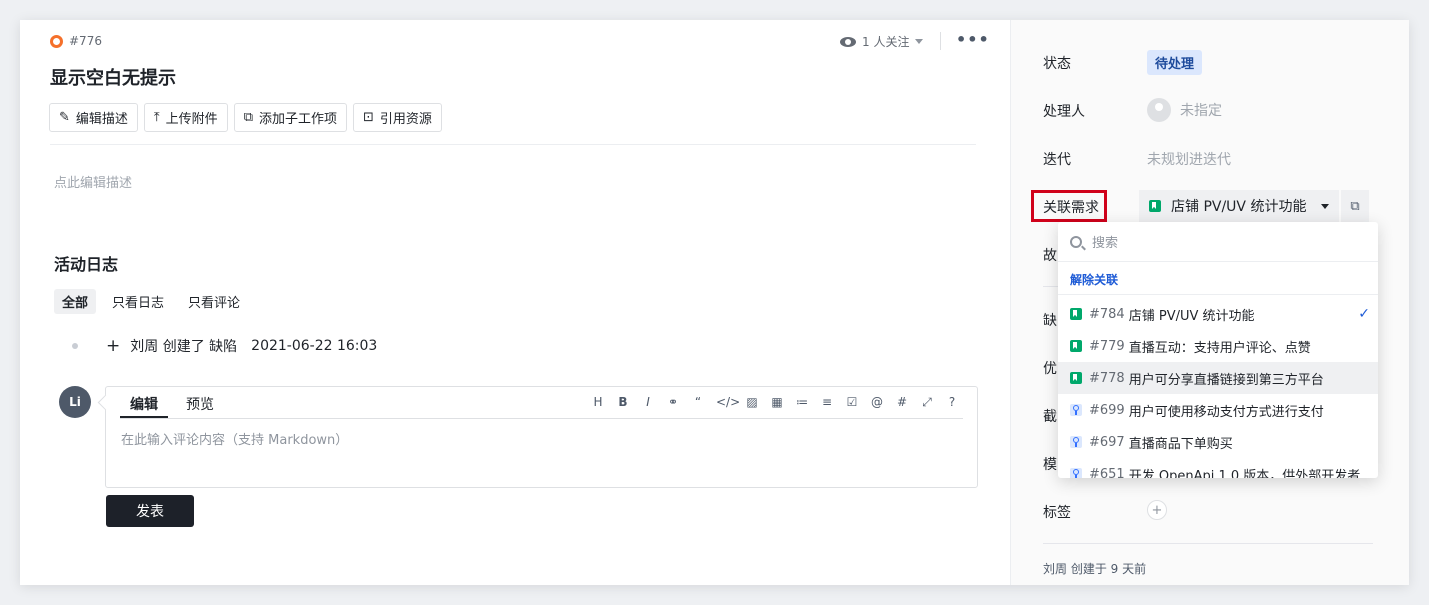 Image resolution: width=1429 pixels, height=605 pixels. What do you see at coordinates (698, 402) in the screenshot?
I see `quote-icon: “` at bounding box center [698, 402].